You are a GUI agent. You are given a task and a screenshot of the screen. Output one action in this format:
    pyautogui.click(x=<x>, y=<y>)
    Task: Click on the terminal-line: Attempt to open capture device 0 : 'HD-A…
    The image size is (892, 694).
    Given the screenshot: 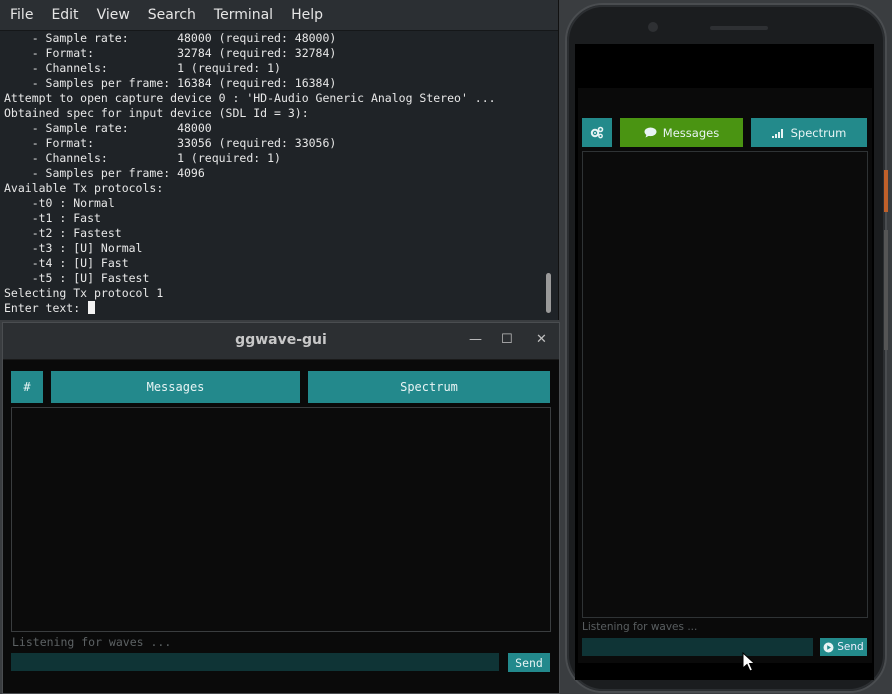 What is the action you would take?
    pyautogui.click(x=250, y=98)
    